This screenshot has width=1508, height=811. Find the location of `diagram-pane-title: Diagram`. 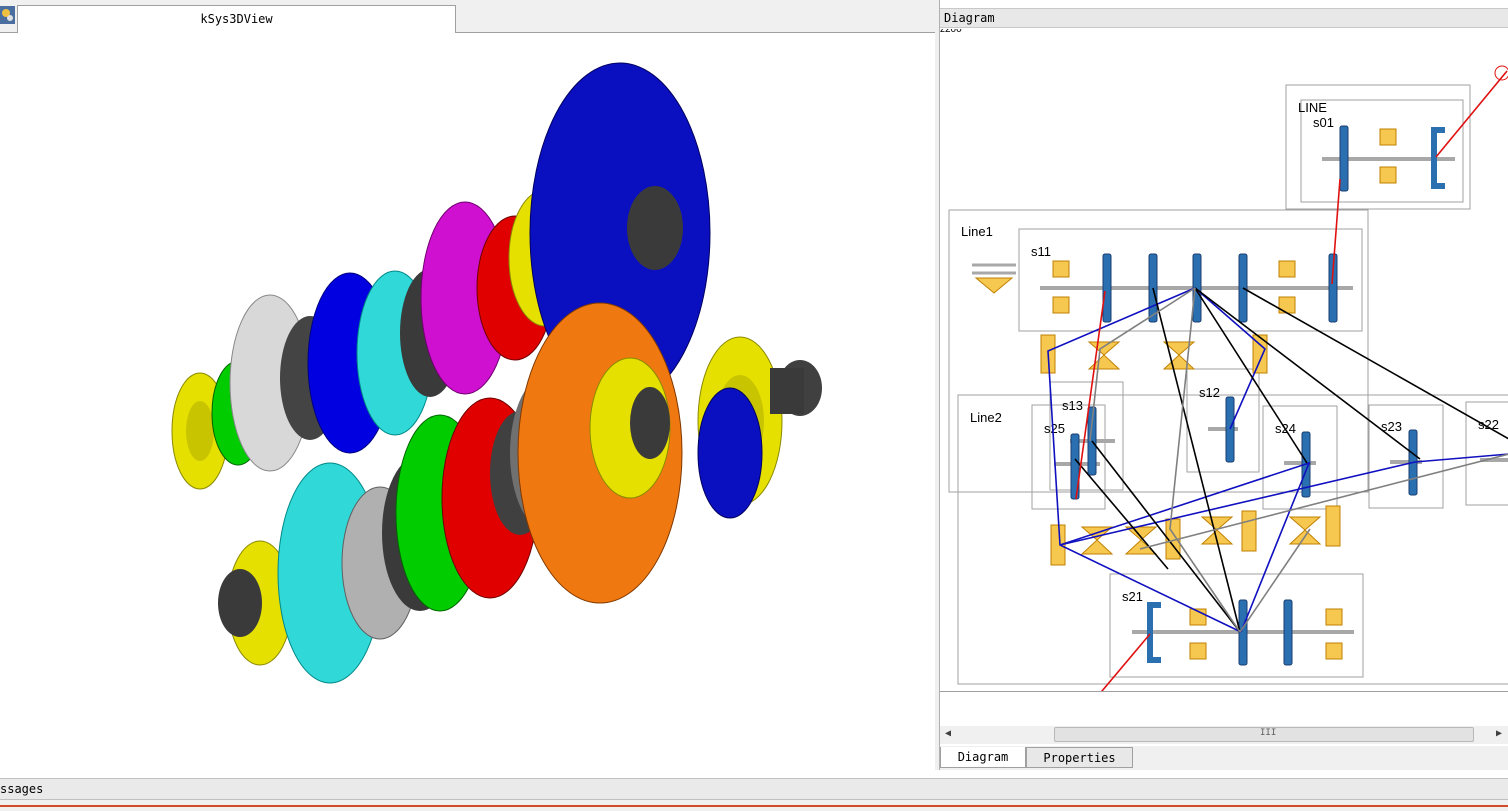

diagram-pane-title: Diagram is located at coordinates (969, 18).